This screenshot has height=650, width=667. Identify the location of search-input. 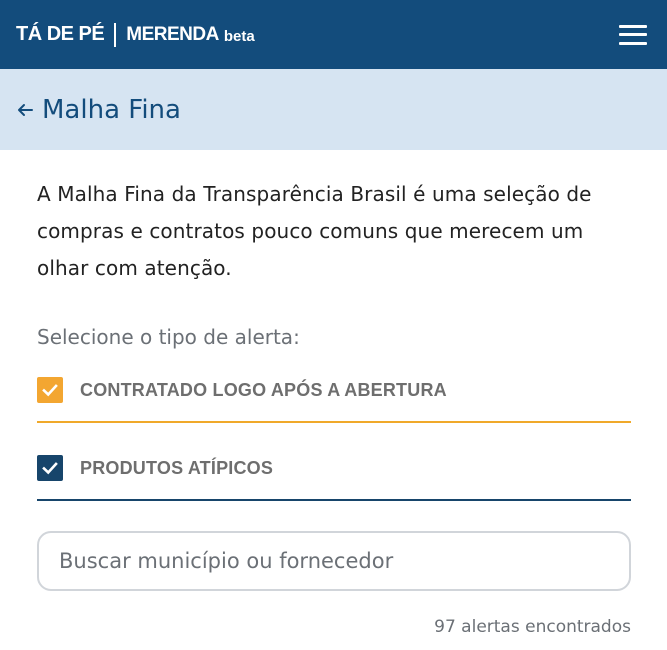
(334, 561).